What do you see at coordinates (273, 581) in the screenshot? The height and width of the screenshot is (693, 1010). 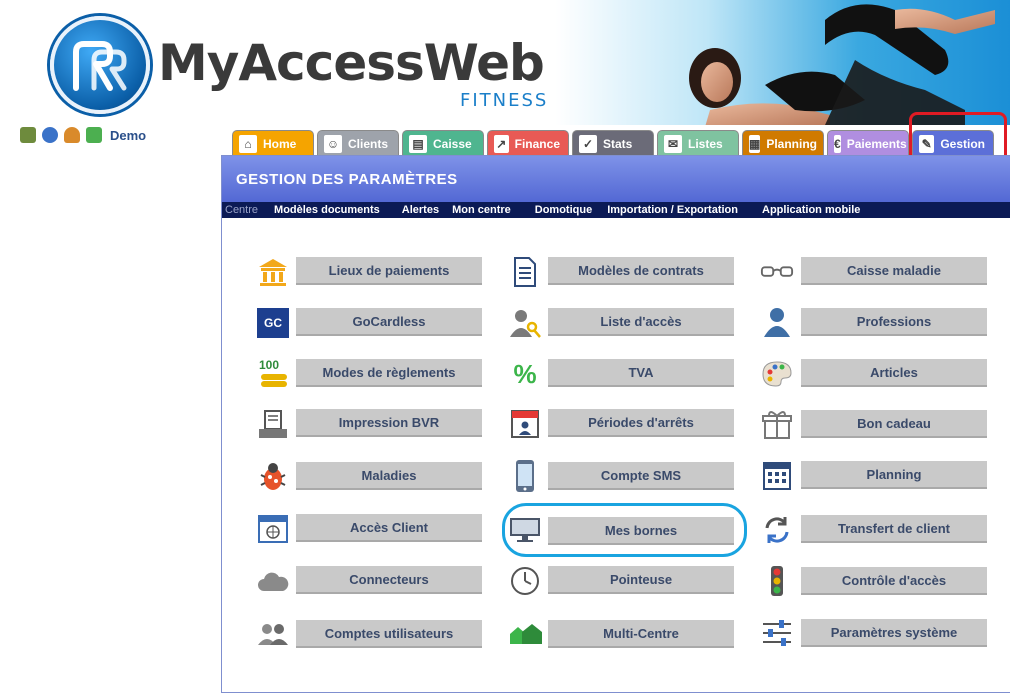 I see `cloud-icon` at bounding box center [273, 581].